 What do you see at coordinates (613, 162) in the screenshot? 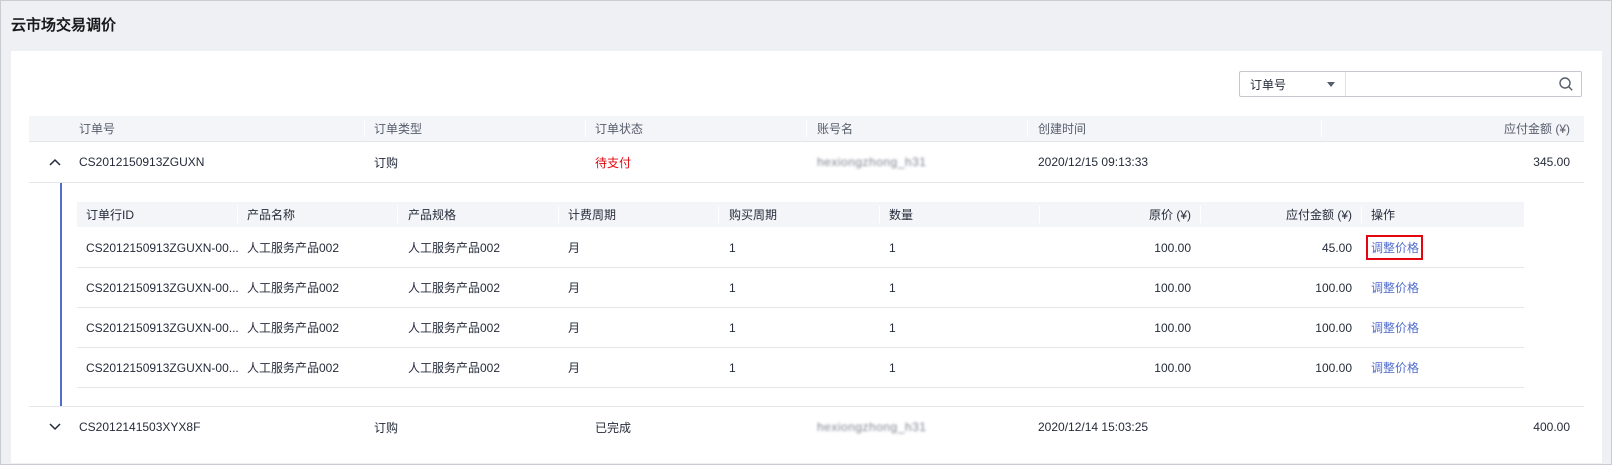
I see `order-status: 待支付` at bounding box center [613, 162].